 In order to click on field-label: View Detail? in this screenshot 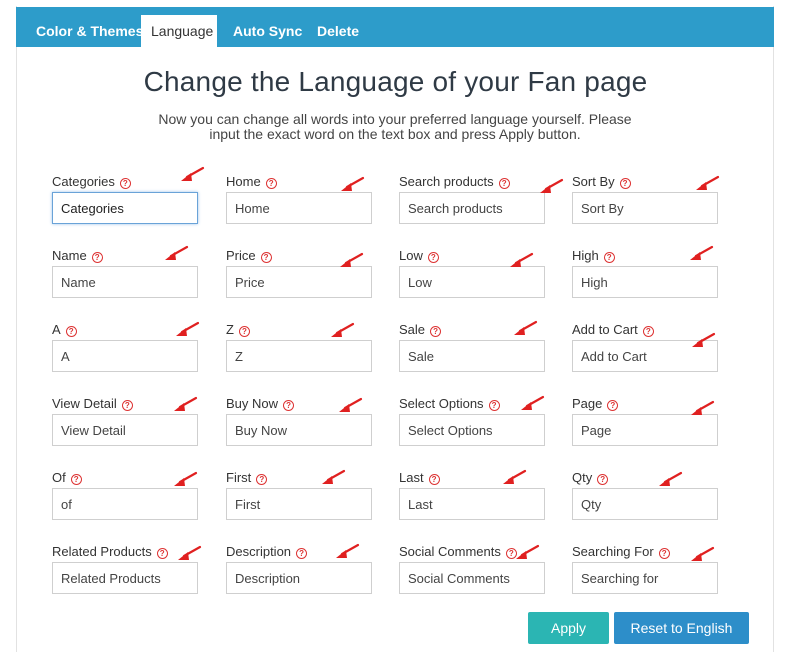, I will do `click(92, 404)`.